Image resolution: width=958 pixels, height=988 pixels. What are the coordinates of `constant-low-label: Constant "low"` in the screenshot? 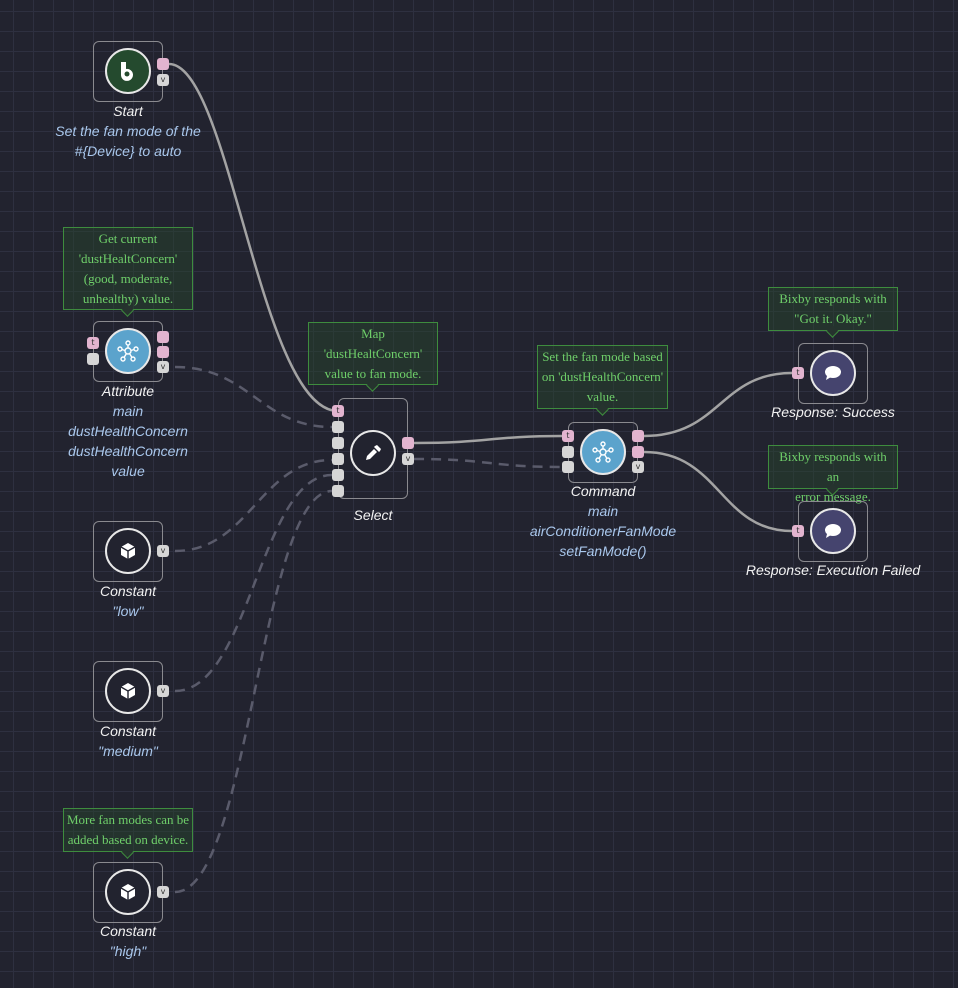 It's located at (128, 601).